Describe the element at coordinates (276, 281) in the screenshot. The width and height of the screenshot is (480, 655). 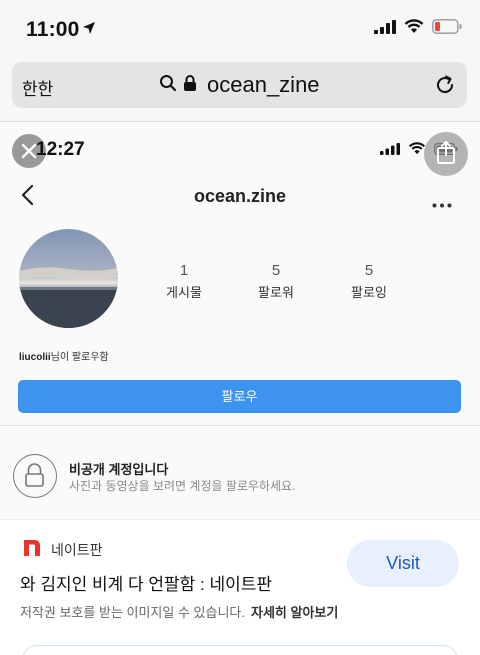
I see `followers-stat: 5 팔로워` at that location.